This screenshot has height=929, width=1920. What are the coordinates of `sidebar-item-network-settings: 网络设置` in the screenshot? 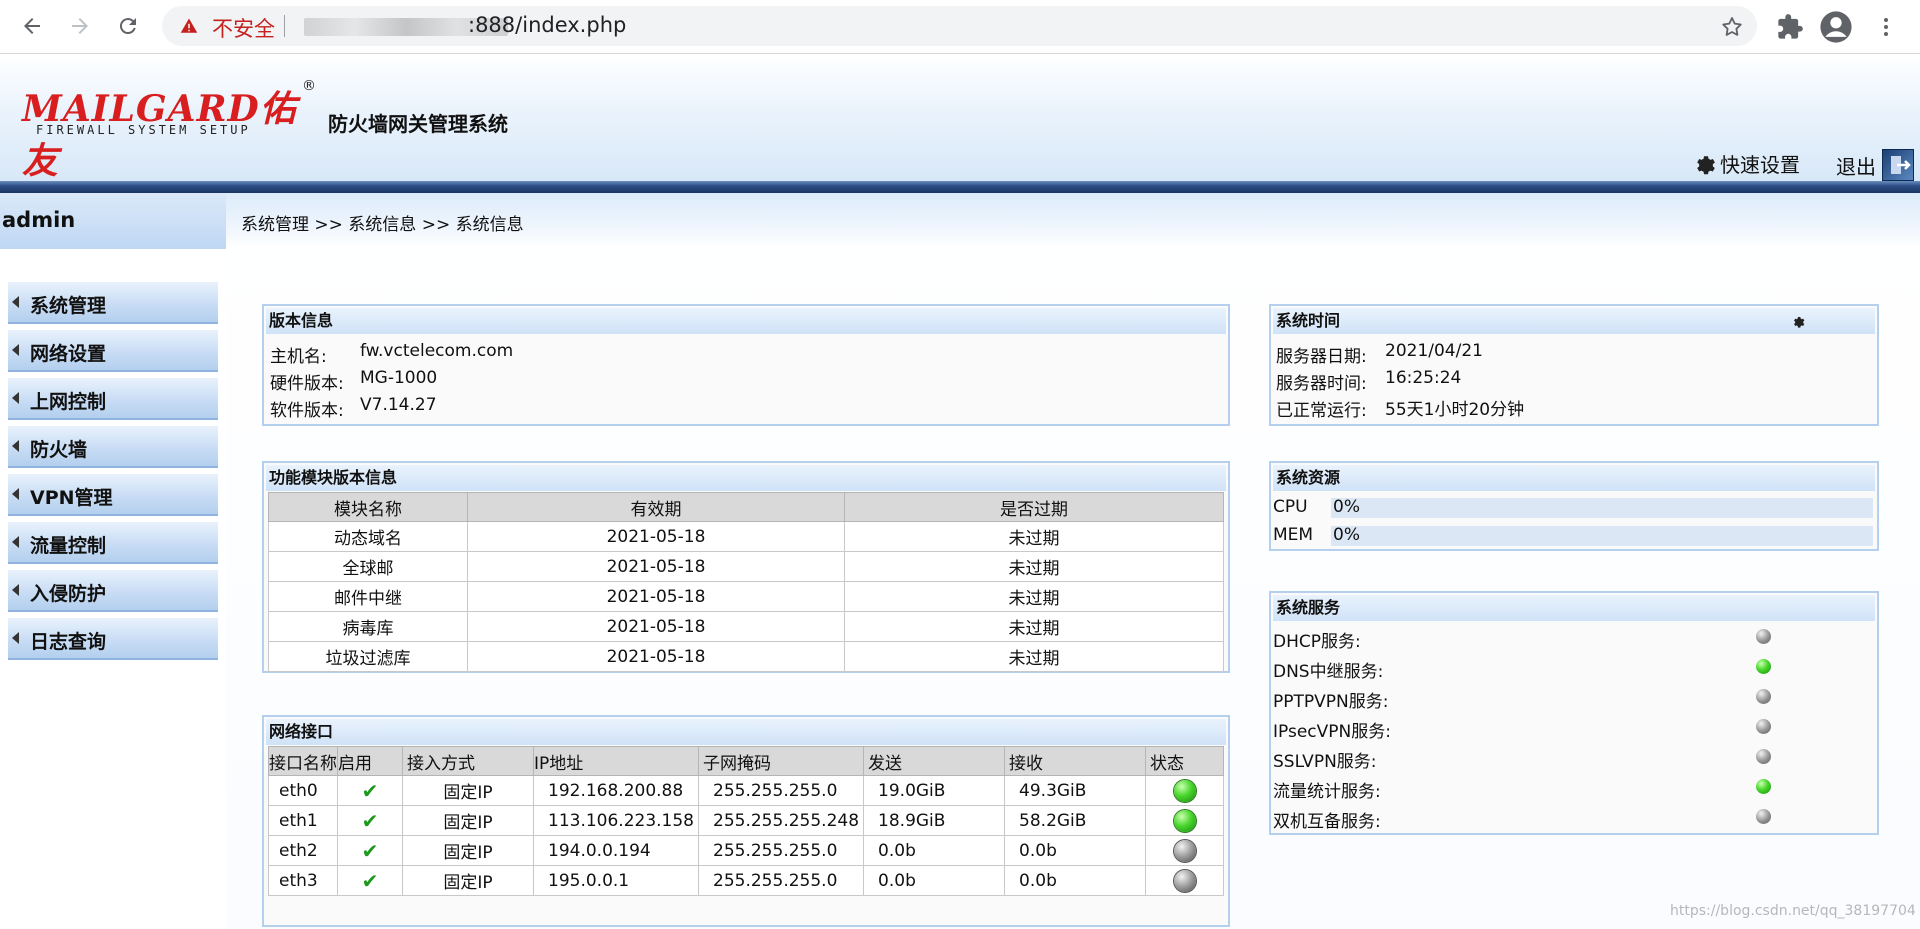 It's located at (113, 351).